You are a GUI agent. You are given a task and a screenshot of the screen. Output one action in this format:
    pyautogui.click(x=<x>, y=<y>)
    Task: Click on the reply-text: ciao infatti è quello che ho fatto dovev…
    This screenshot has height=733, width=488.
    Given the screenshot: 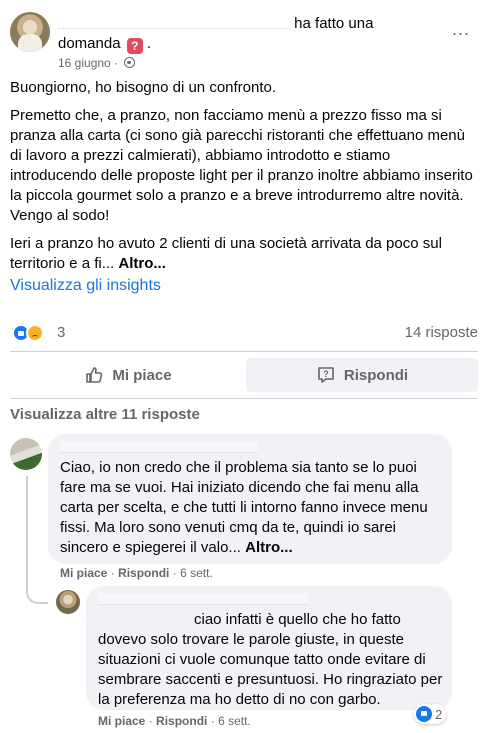 What is the action you would take?
    pyautogui.click(x=270, y=659)
    